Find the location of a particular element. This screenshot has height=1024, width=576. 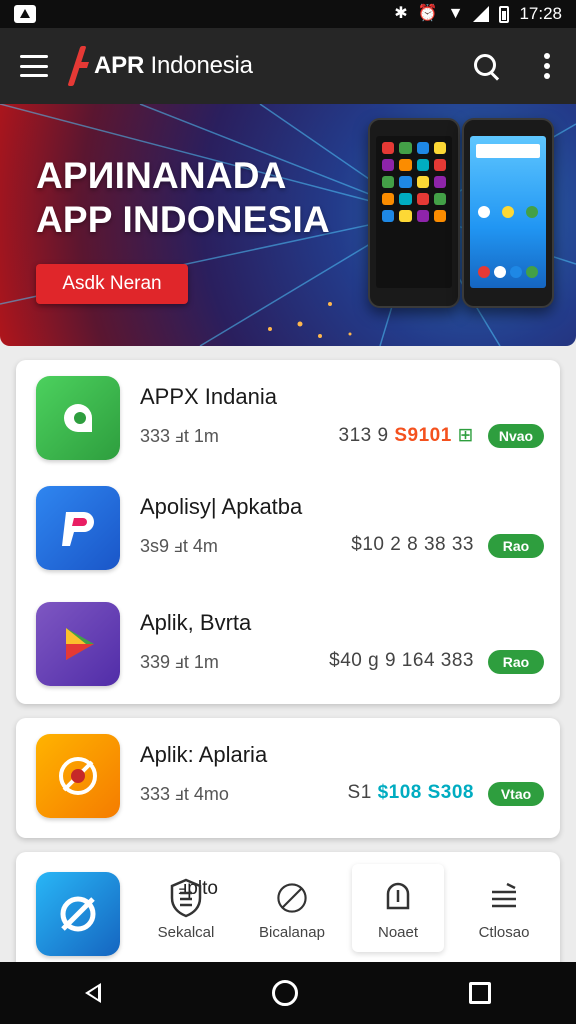

signal-icon is located at coordinates (481, 14).